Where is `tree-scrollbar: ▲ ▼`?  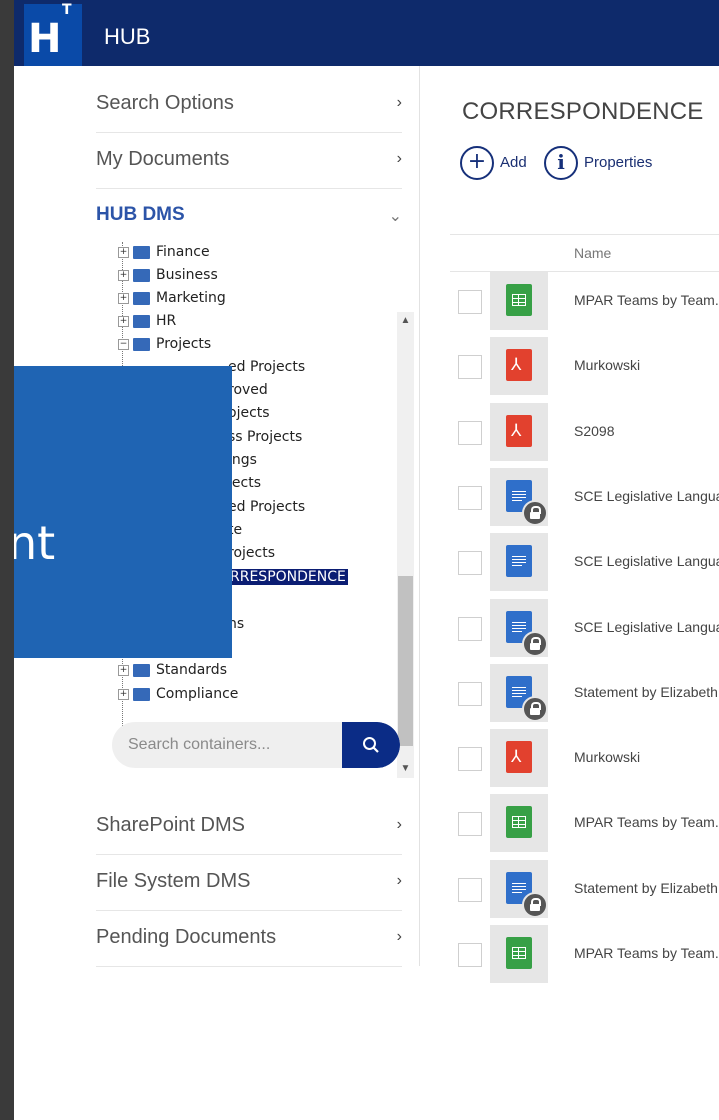
tree-scrollbar: ▲ ▼ is located at coordinates (405, 545).